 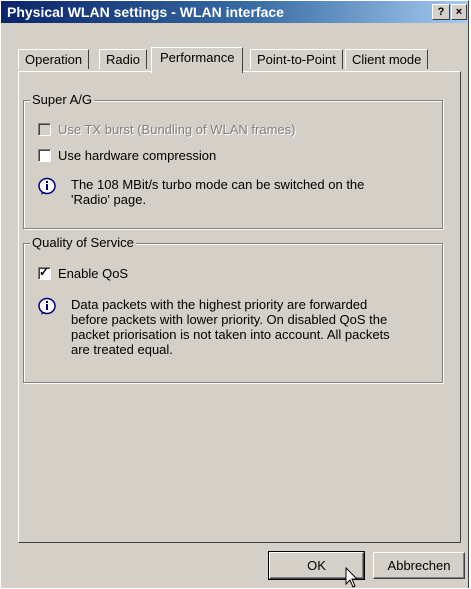 I want to click on tx-burst-checkbox-row: Use TX burst (Bundling of WLAN frames), so click(x=166, y=129).